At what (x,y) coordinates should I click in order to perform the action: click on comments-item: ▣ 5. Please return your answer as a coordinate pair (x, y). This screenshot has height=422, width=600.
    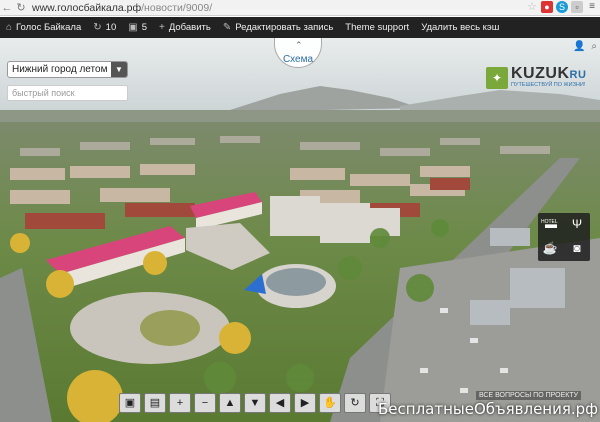
    Looking at the image, I should click on (137, 27).